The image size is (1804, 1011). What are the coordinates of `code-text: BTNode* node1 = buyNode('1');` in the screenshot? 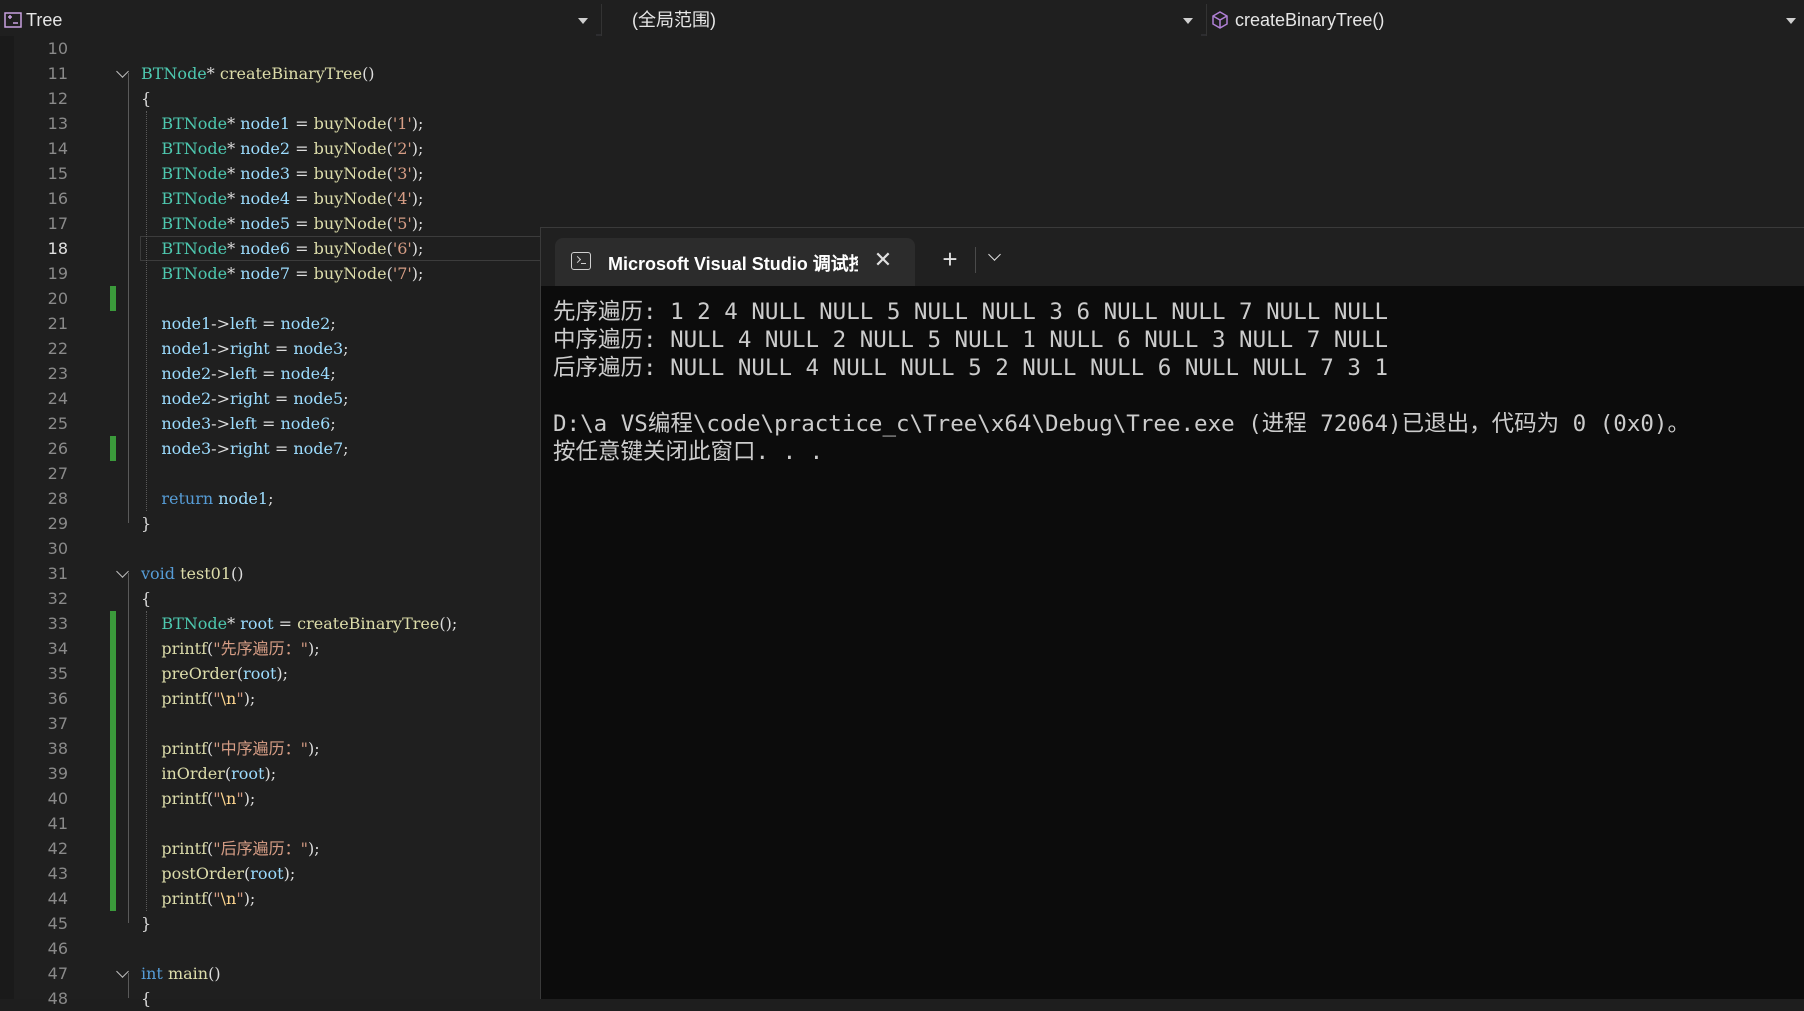 It's located at (282, 123).